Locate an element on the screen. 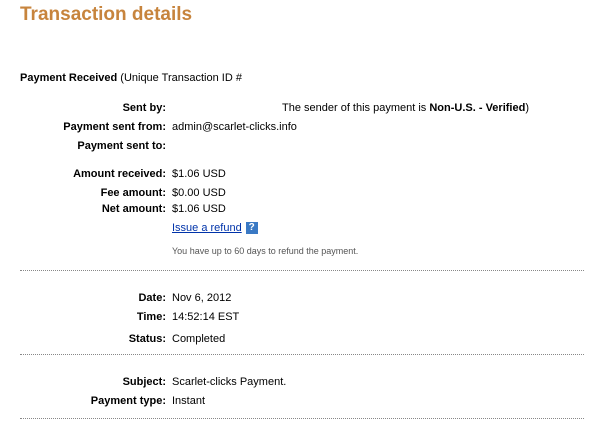 This screenshot has width=602, height=437. fee-row: Fee amount: $0.00 USD is located at coordinates (301, 193).